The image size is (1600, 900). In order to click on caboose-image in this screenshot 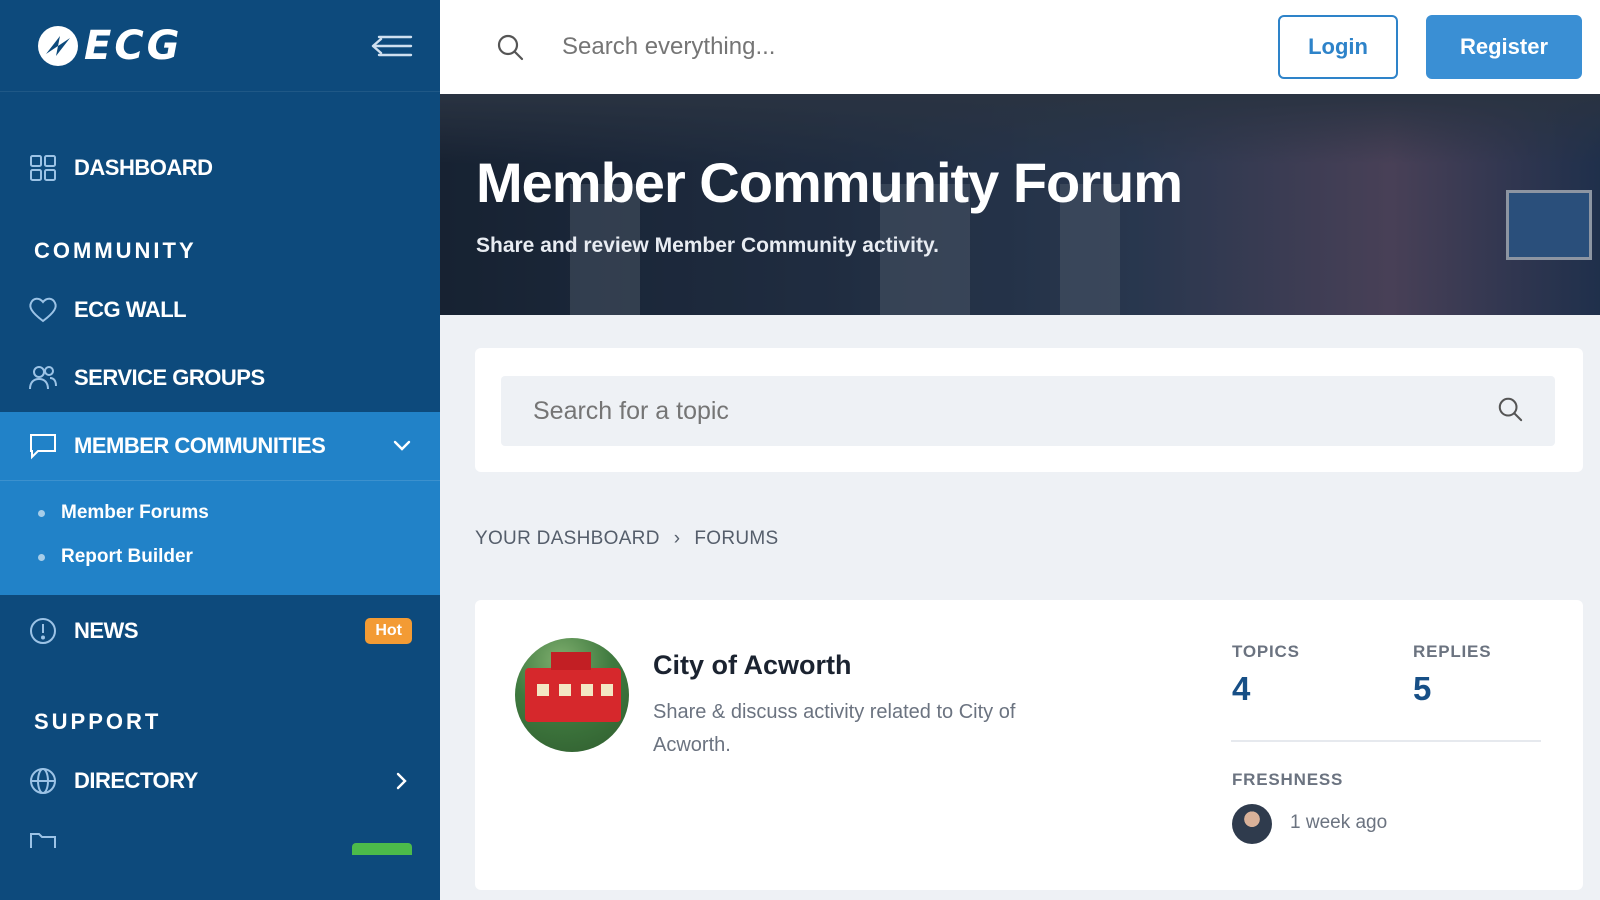, I will do `click(573, 687)`.